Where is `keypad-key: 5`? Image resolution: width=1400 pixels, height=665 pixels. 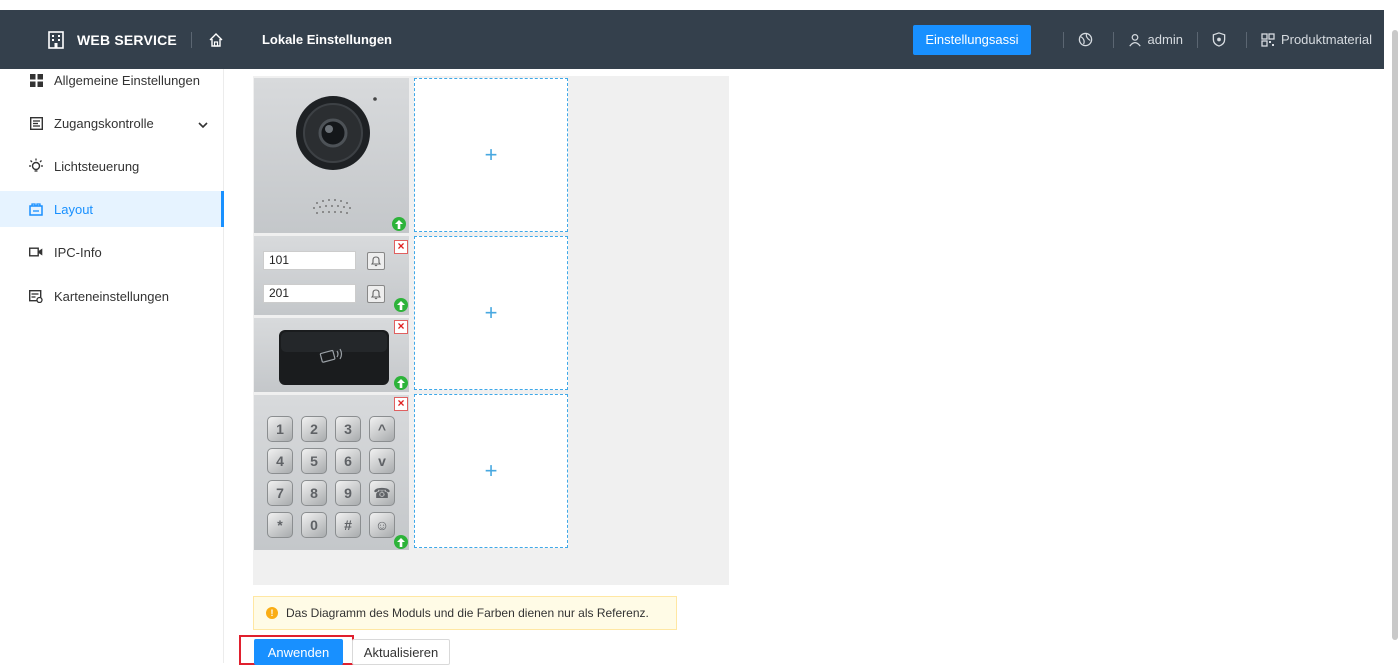
keypad-key: 5 is located at coordinates (314, 461).